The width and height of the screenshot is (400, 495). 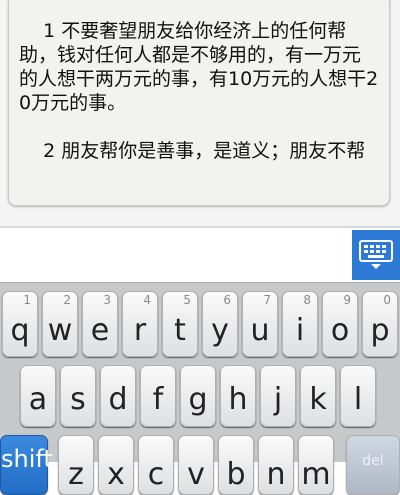 I want to click on key-d: d, so click(x=118, y=396).